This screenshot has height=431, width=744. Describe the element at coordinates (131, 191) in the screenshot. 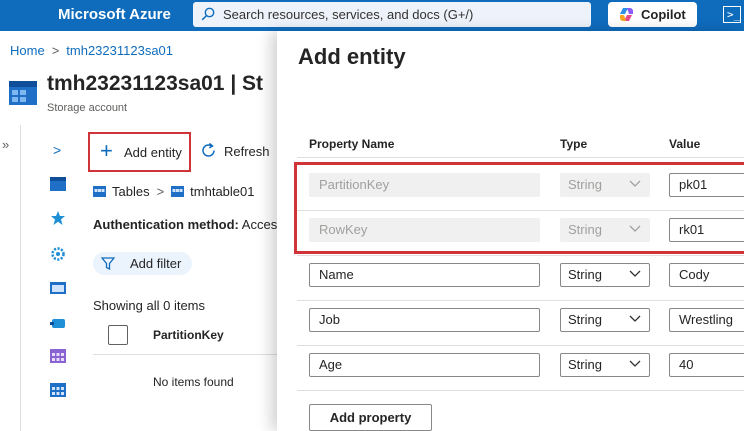

I see `breadcrumb-tables: Tables` at that location.